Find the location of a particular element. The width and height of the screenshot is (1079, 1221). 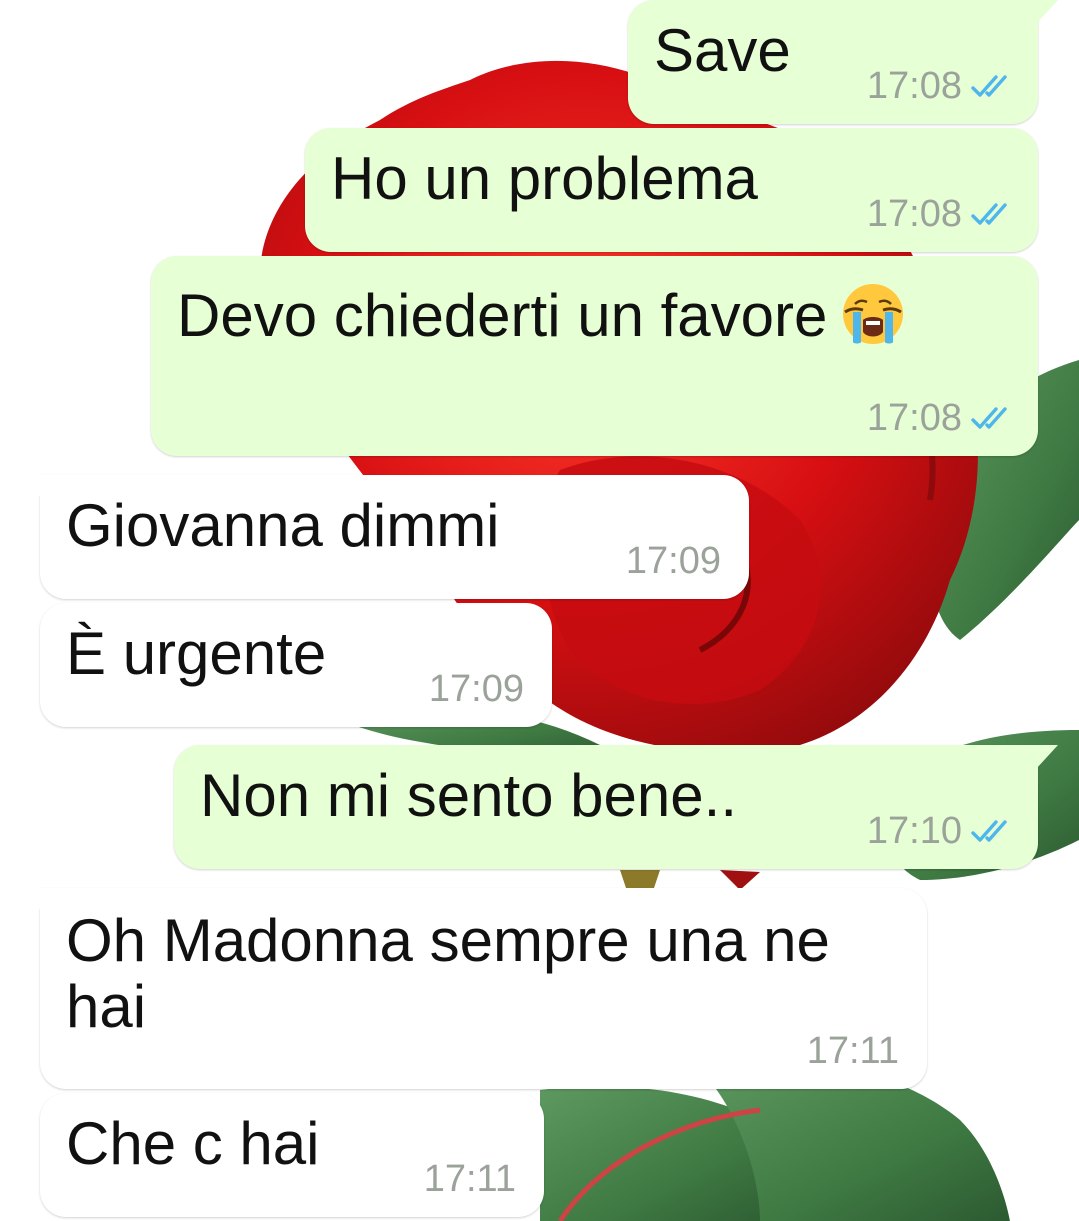

message-bubble-incoming: Che c hai 17:11 is located at coordinates (292, 1155).